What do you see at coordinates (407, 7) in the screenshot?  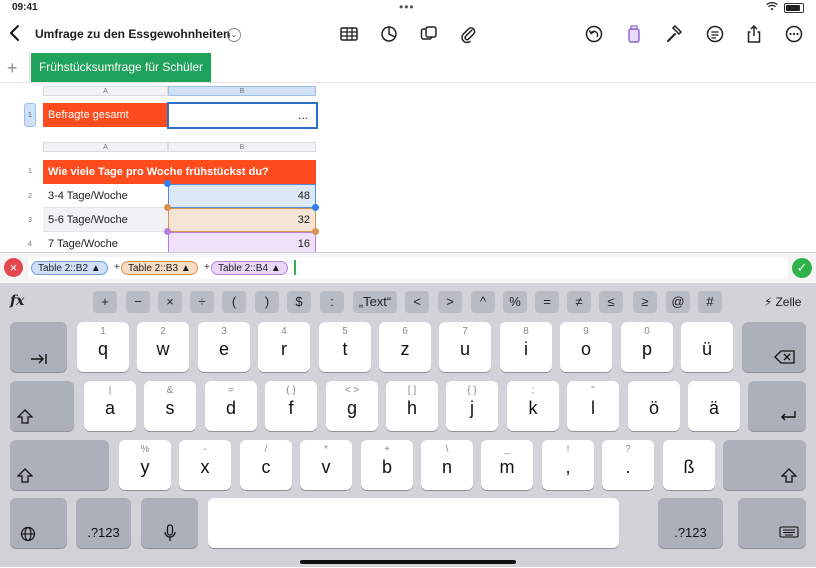 I see `multitasking-dots: •••` at bounding box center [407, 7].